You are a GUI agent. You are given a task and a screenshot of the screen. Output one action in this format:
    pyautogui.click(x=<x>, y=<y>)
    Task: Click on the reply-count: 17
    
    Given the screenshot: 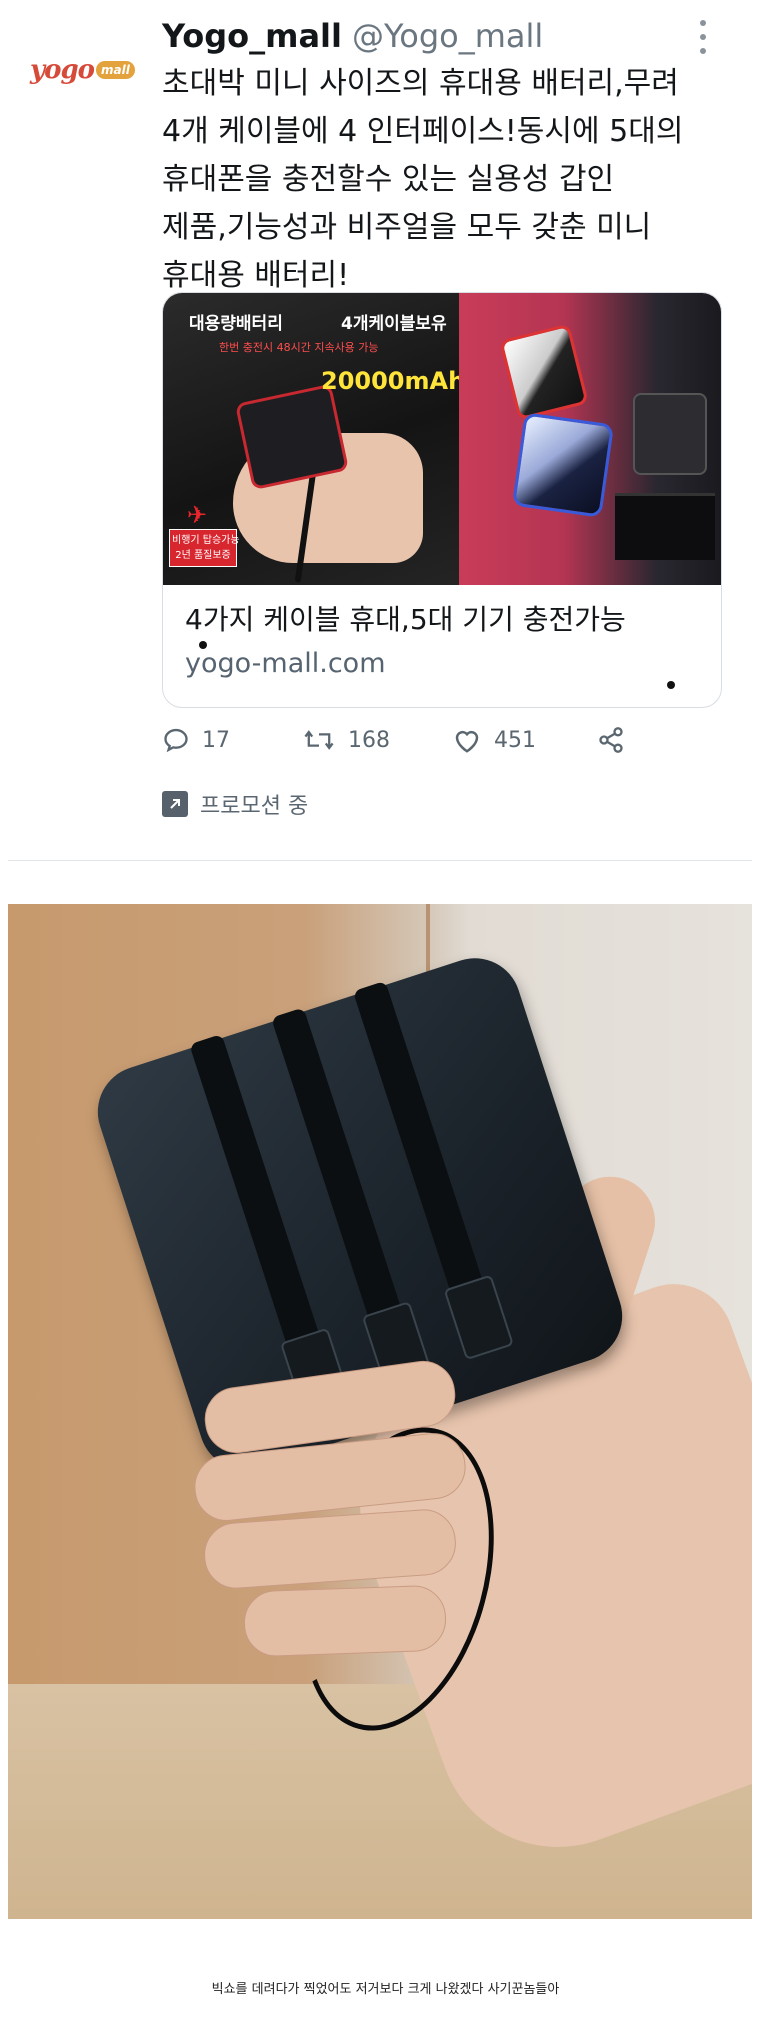 What is the action you would take?
    pyautogui.click(x=216, y=740)
    